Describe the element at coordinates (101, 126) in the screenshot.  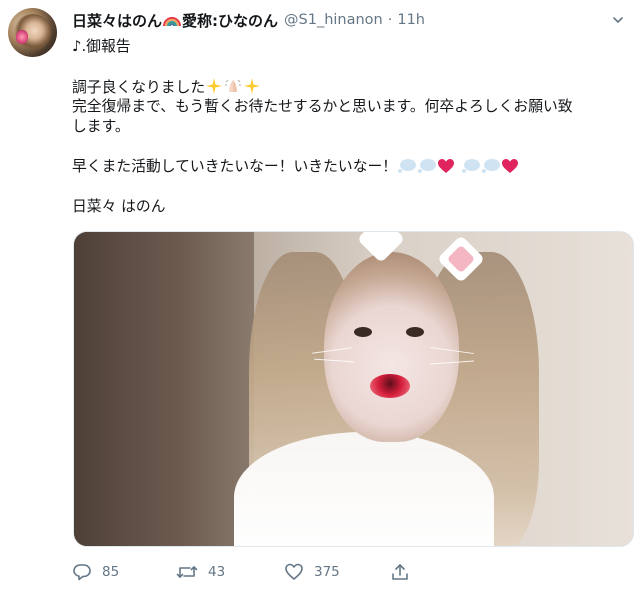
I see `tweet-line: します。` at that location.